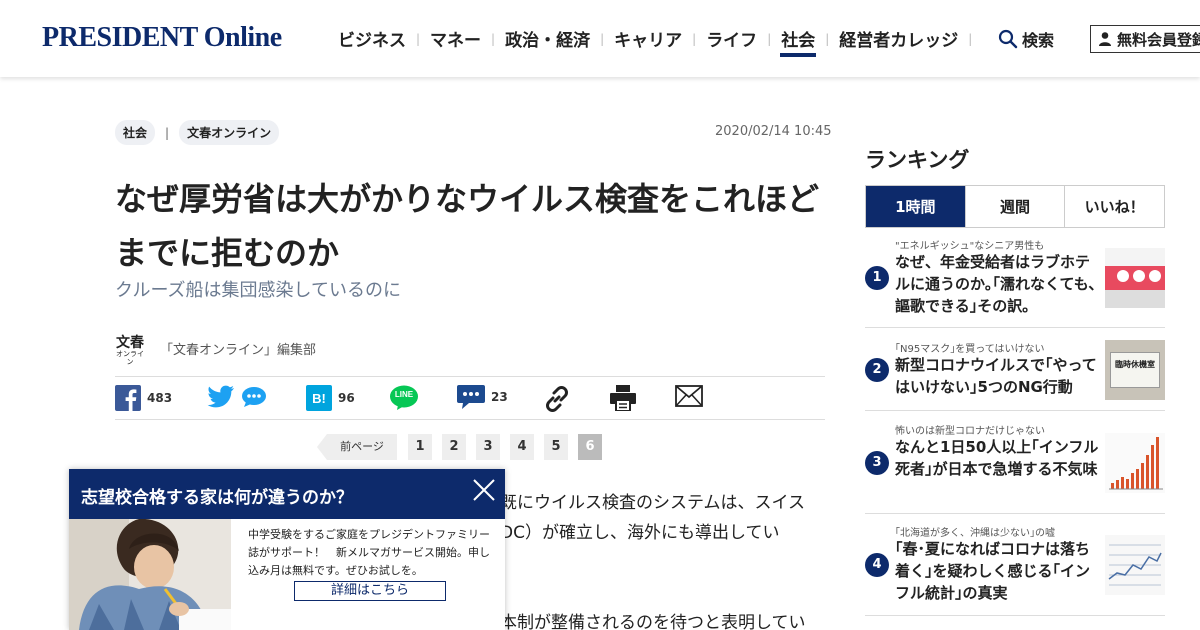 The height and width of the screenshot is (630, 1200). I want to click on article-tags: 社会 | 文春オンライン, so click(197, 132).